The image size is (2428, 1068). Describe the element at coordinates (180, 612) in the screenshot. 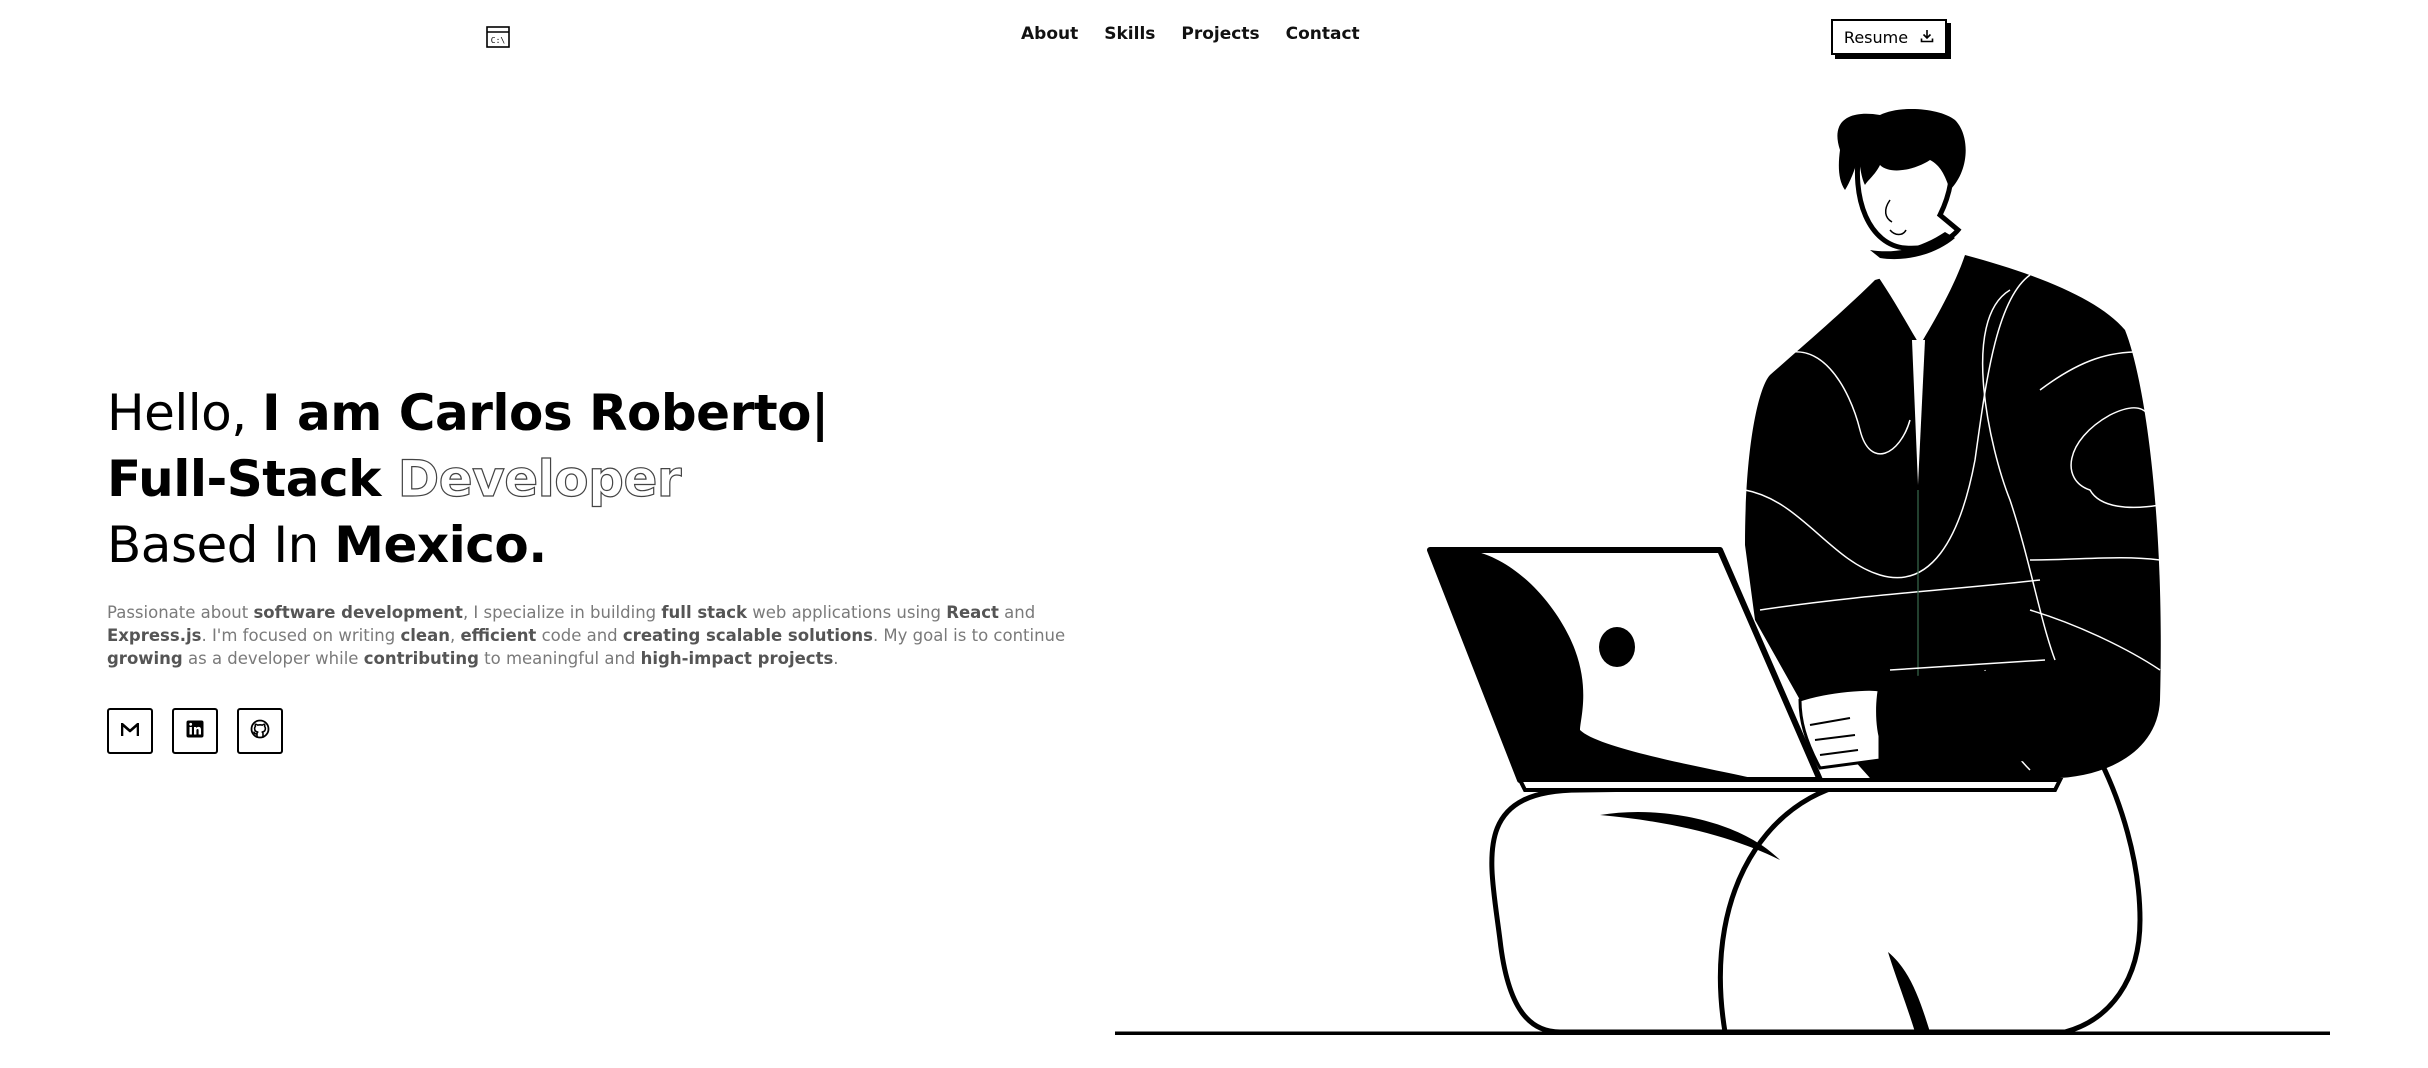

I see `description-text: Passionate about` at that location.